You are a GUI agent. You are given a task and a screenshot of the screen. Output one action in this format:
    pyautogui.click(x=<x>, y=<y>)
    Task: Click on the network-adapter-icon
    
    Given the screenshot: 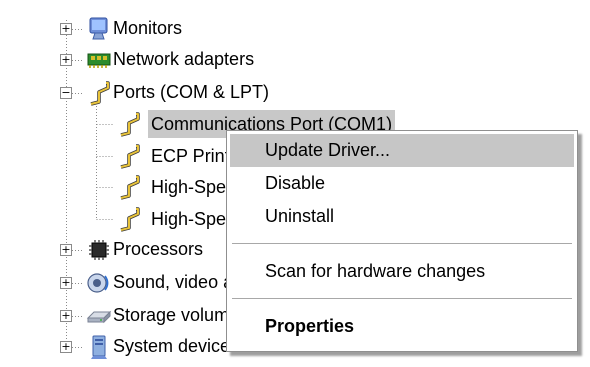 What is the action you would take?
    pyautogui.click(x=99, y=60)
    